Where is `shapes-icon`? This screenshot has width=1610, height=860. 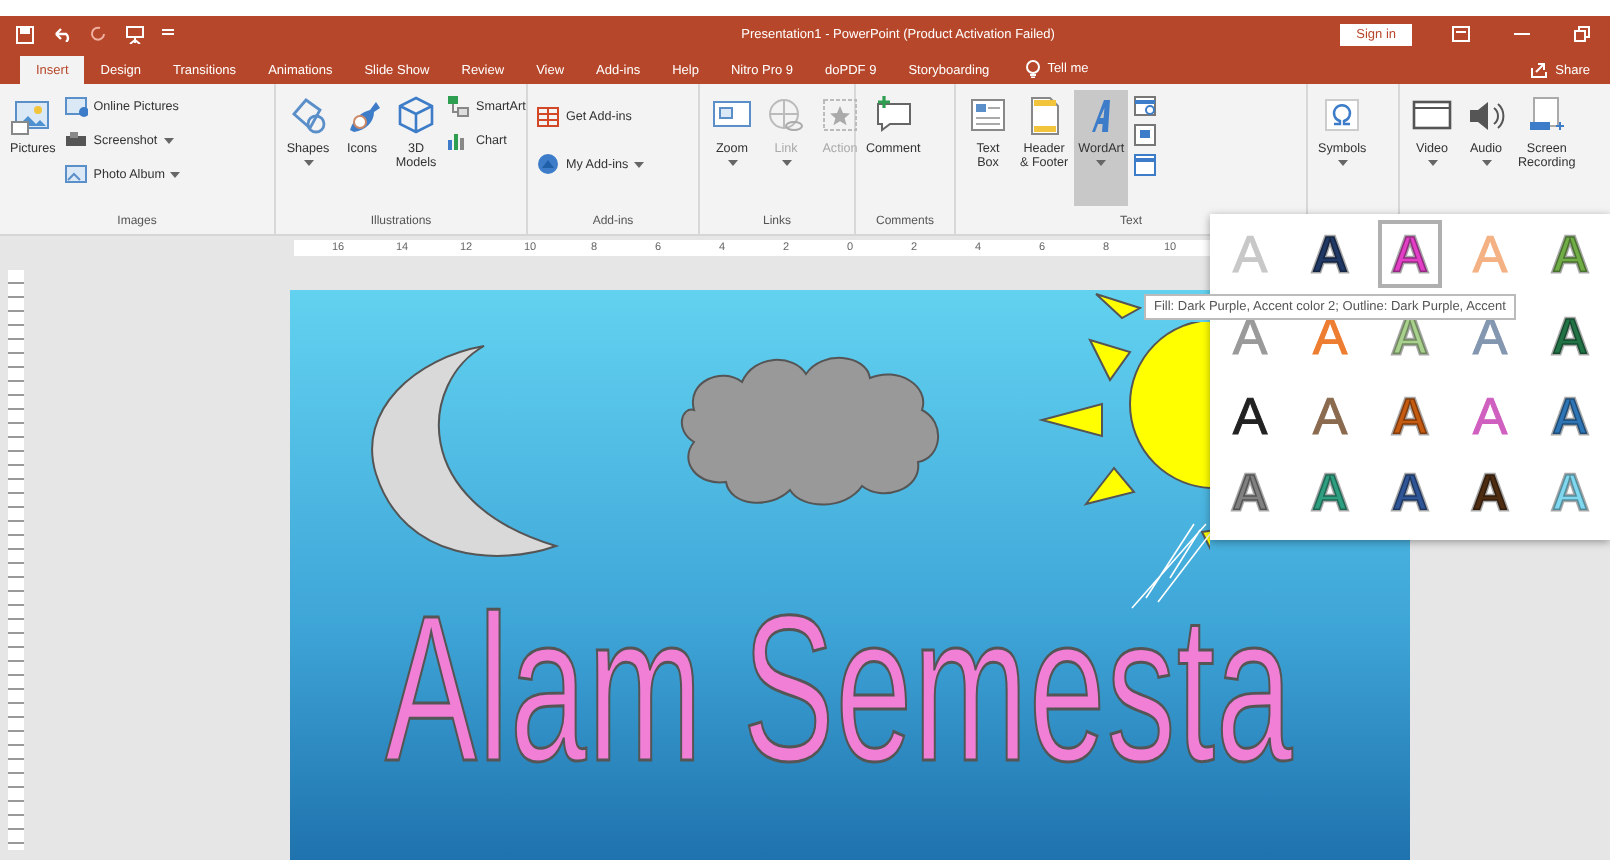 shapes-icon is located at coordinates (308, 116).